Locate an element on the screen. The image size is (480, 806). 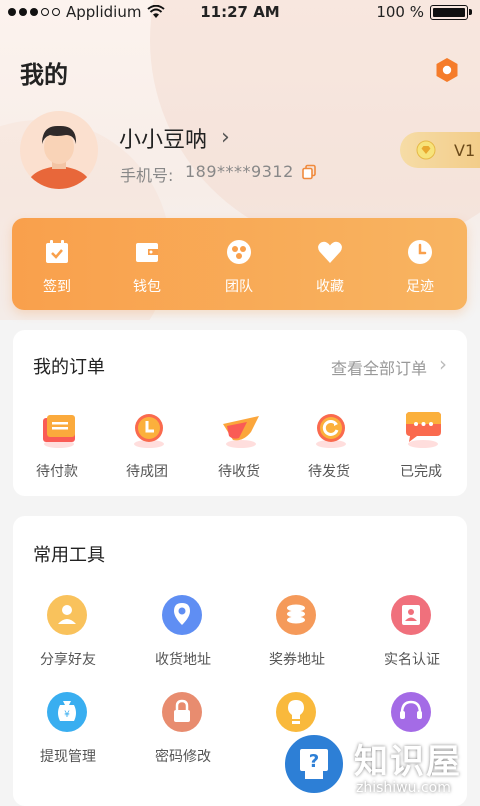
quick-actions-bar: 签到 钱包 团队 收藏 足迹 is located at coordinates (239, 264).